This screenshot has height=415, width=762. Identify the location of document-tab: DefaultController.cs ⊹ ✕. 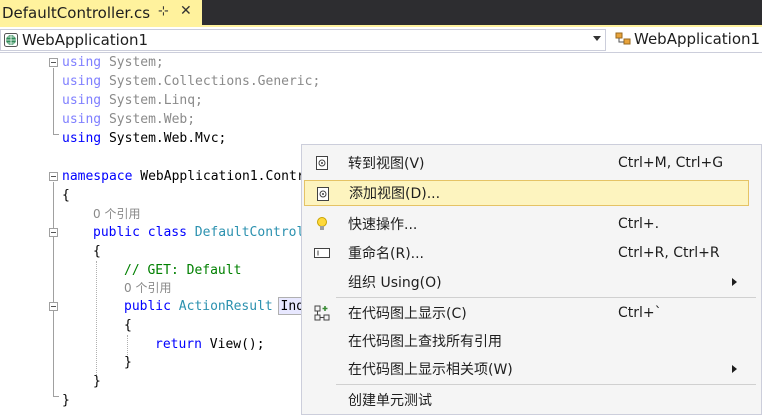
(101, 12).